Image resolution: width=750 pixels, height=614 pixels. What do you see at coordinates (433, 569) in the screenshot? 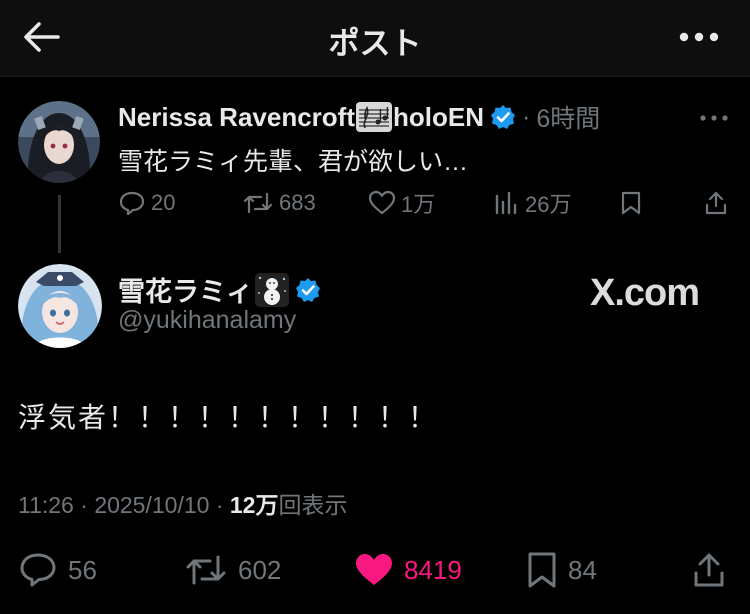
I see `main-like-count: 8419` at bounding box center [433, 569].